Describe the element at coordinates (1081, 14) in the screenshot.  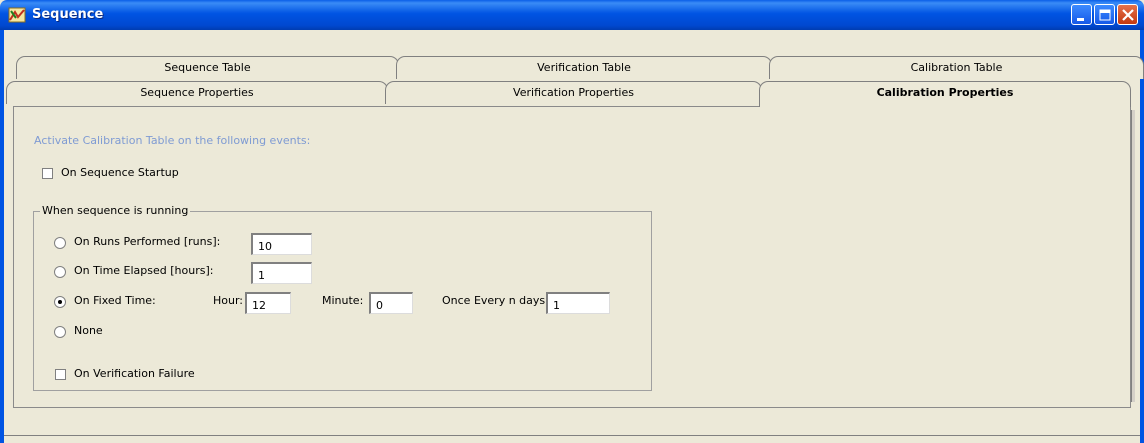
I see `minimize-button` at that location.